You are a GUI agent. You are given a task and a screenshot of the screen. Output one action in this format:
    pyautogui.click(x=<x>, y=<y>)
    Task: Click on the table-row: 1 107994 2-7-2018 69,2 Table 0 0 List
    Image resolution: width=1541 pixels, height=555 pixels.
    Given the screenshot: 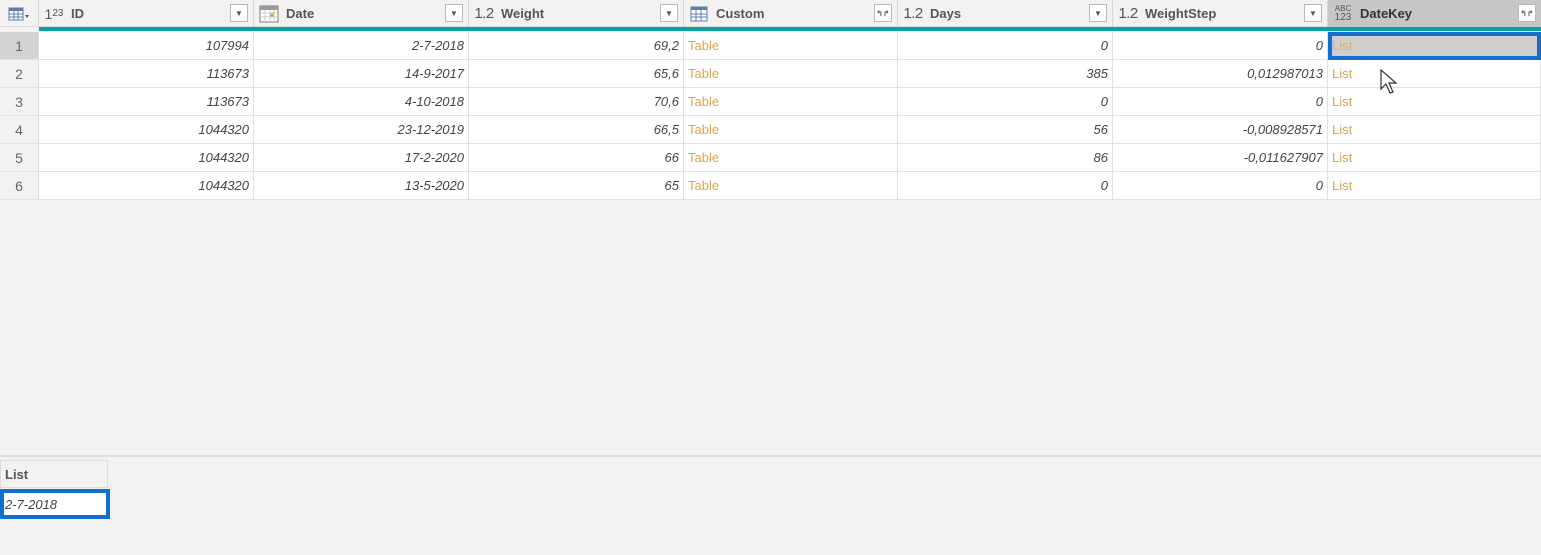 What is the action you would take?
    pyautogui.click(x=770, y=46)
    